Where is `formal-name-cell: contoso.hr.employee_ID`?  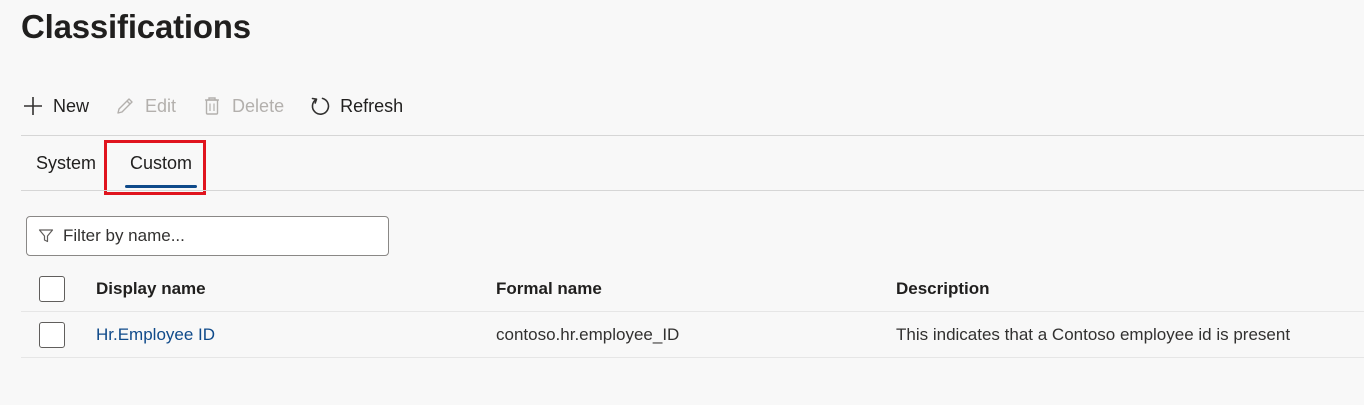
formal-name-cell: contoso.hr.employee_ID is located at coordinates (588, 334).